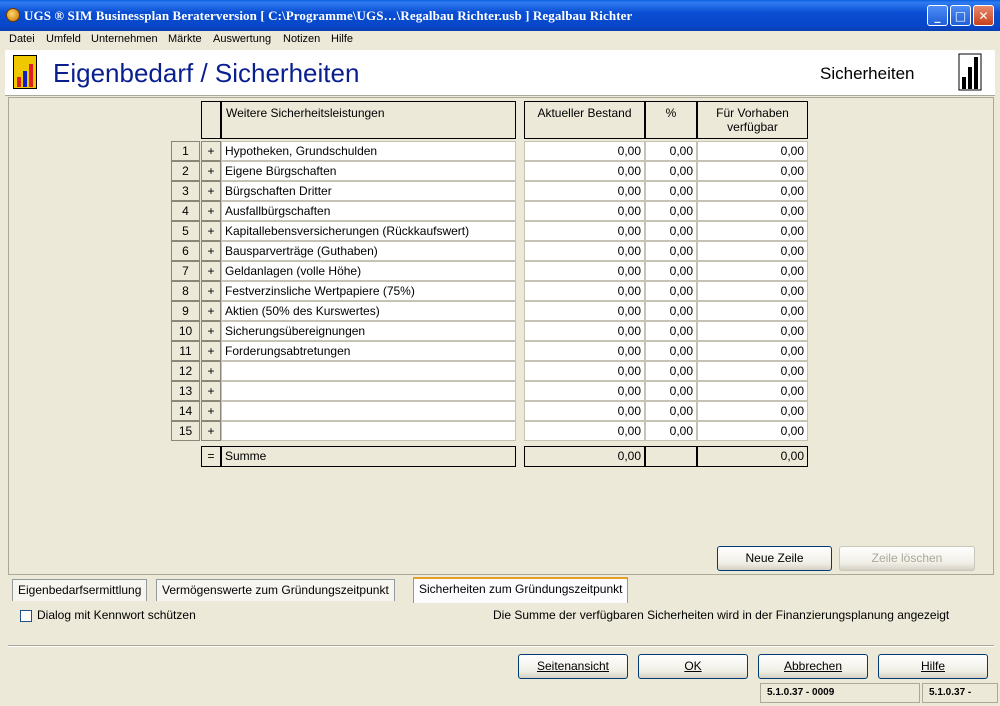  What do you see at coordinates (185, 171) in the screenshot?
I see `row-index: 2` at bounding box center [185, 171].